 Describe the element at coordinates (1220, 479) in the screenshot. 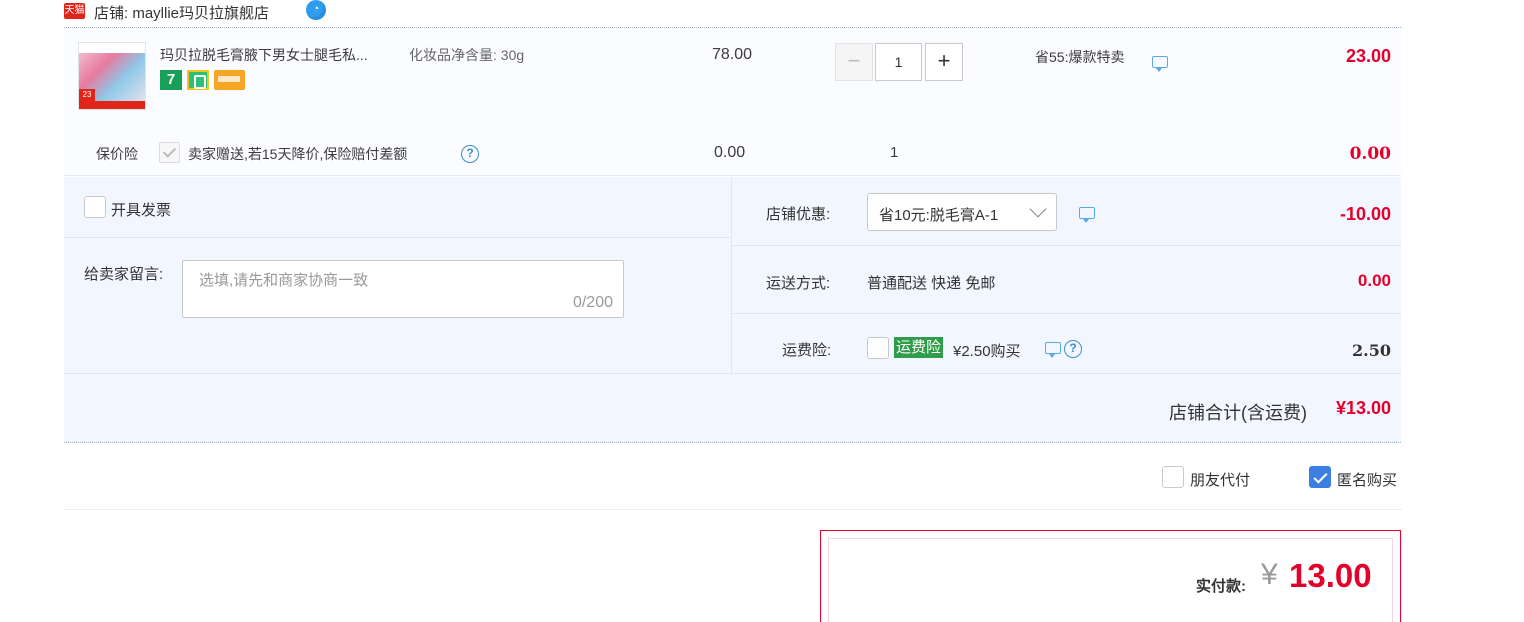

I see `friend-pay-label: 朋友代付` at that location.